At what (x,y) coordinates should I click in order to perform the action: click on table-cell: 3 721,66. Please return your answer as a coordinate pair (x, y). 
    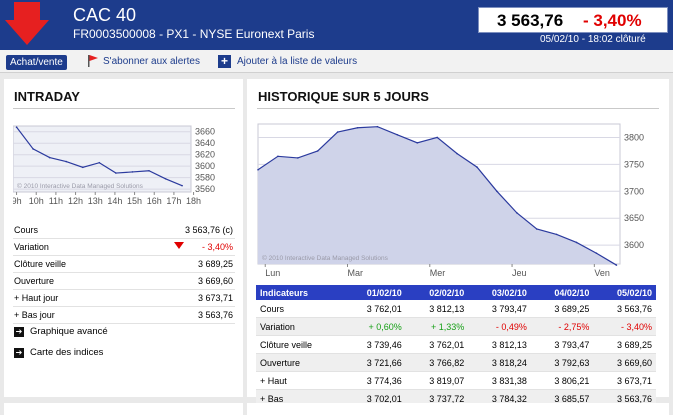
    Looking at the image, I should click on (374, 362).